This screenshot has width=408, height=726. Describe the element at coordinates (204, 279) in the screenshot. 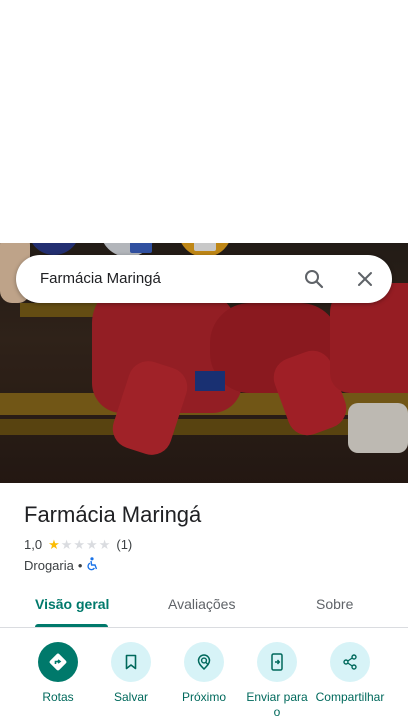

I see `search-bar: Farmácia Maringá` at that location.